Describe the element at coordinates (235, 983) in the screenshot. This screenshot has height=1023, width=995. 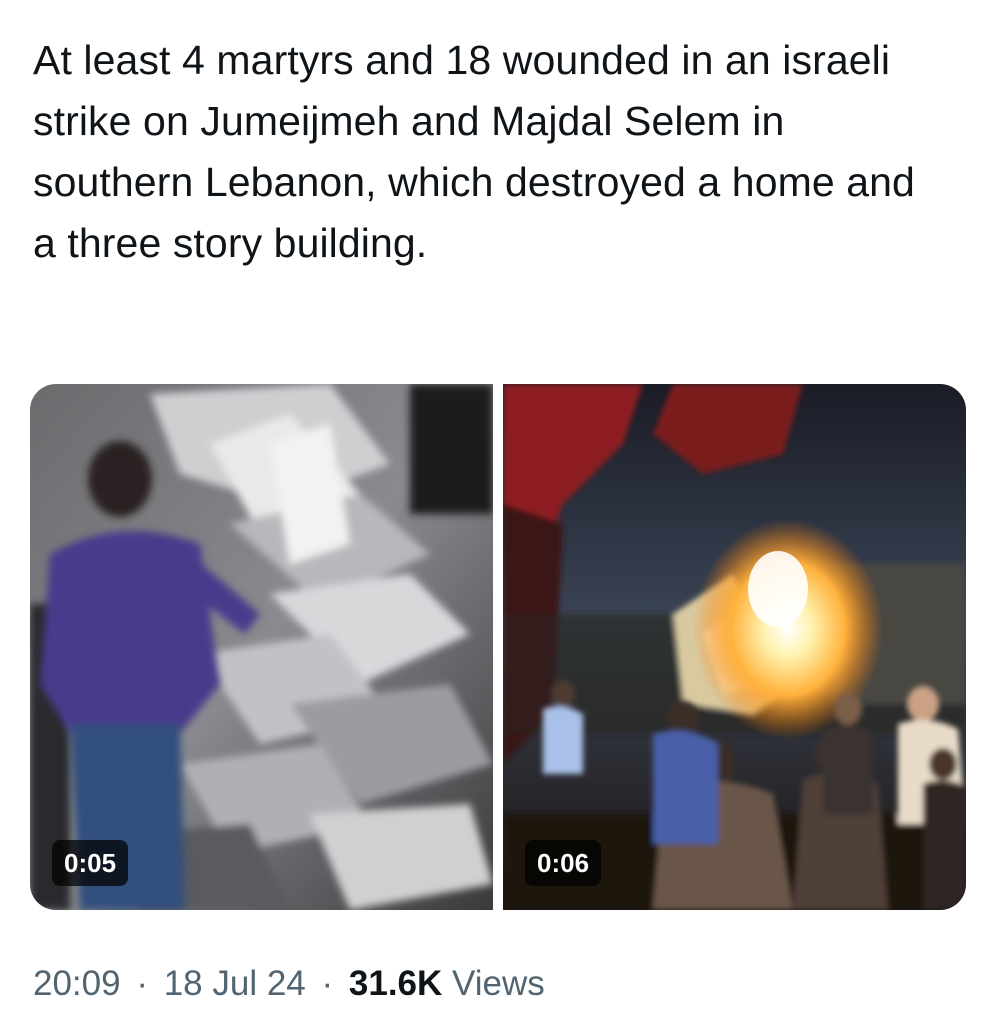
I see `tweet-date: 18 Jul 24` at that location.